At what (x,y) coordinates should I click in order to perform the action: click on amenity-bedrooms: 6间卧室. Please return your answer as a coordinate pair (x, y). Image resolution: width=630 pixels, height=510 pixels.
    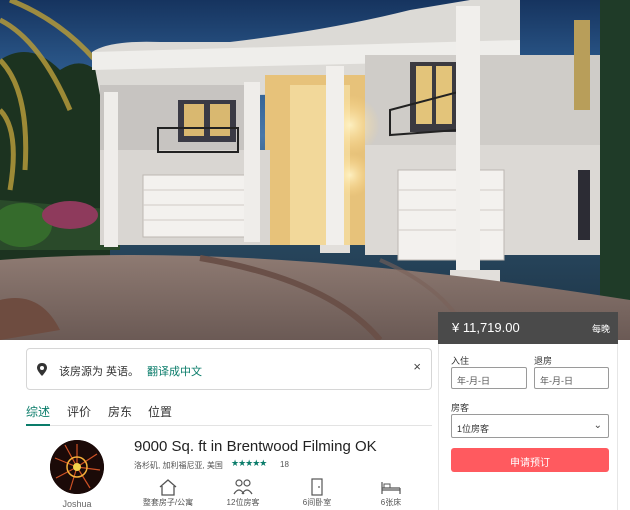
    Looking at the image, I should click on (317, 493).